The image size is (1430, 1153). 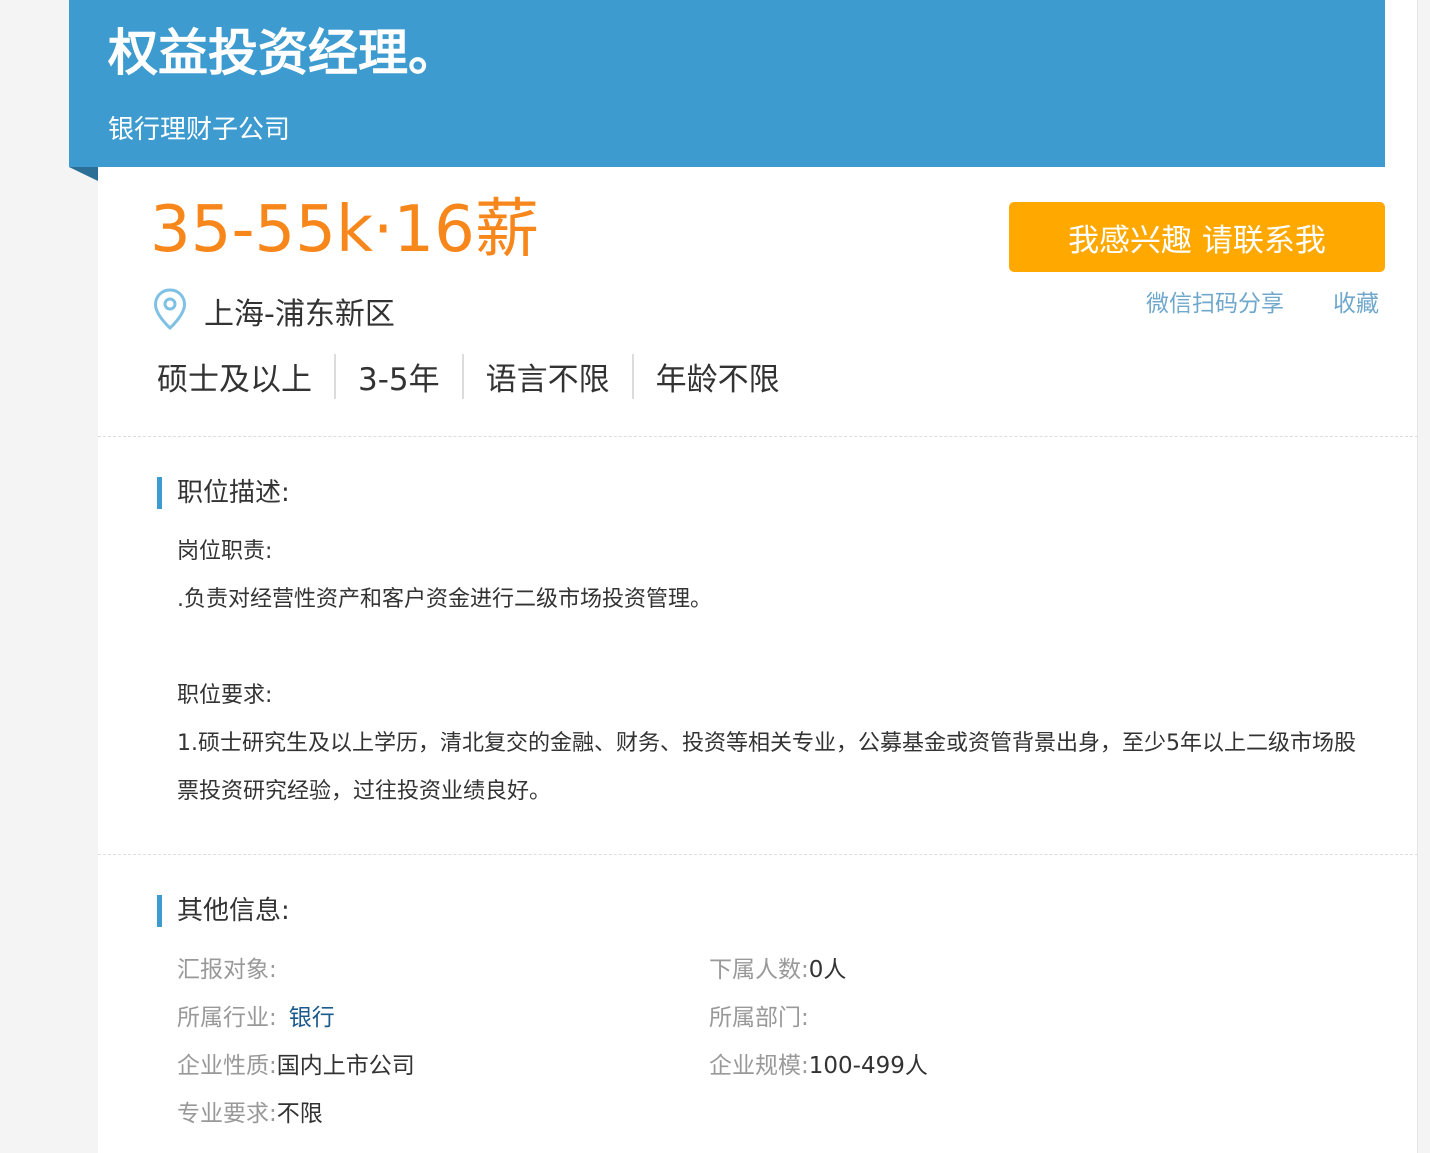 What do you see at coordinates (227, 1114) in the screenshot?
I see `major-label: 专业要求:` at bounding box center [227, 1114].